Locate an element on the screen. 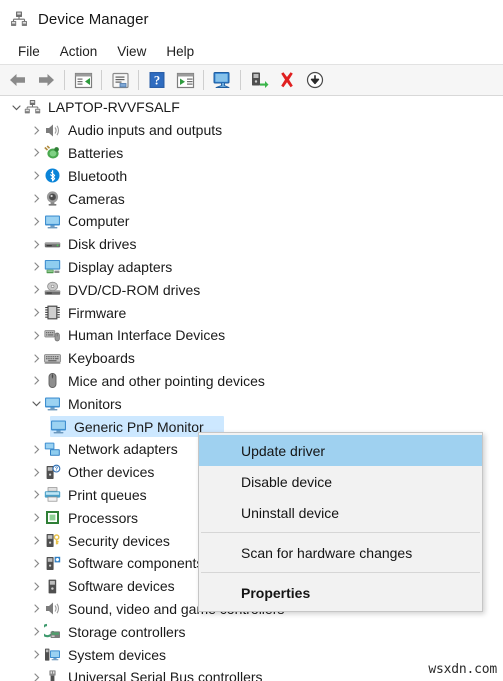 The height and width of the screenshot is (681, 503). tree-row-label: Mice and other pointing devices is located at coordinates (166, 380).